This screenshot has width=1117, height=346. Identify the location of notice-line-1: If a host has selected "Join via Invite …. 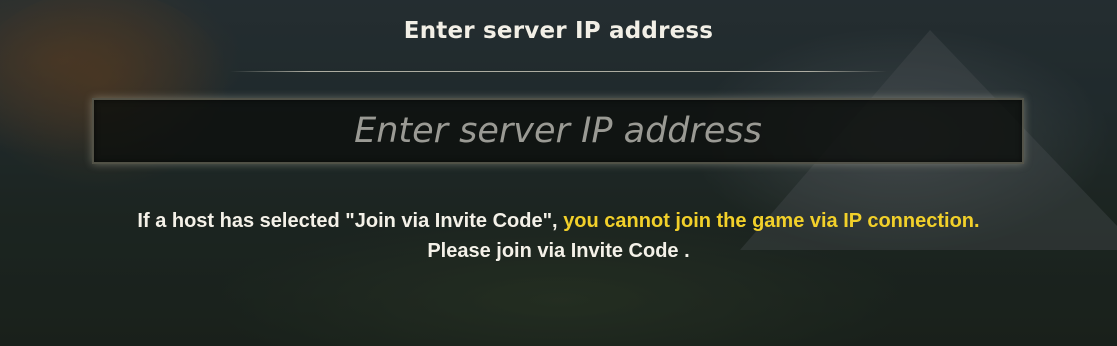
(558, 221).